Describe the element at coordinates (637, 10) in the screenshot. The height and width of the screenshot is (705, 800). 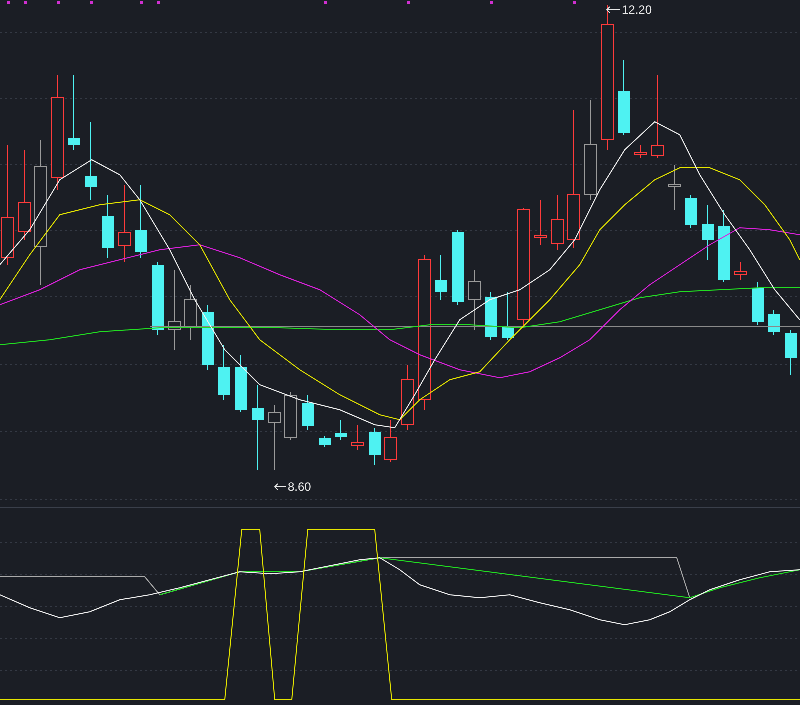
I see `high-price-label: 12.20` at that location.